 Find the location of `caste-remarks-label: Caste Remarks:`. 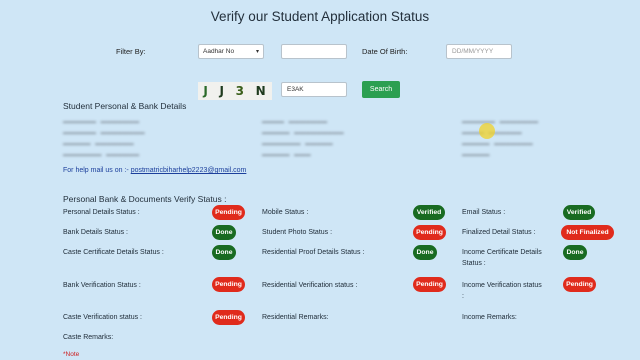

caste-remarks-label: Caste Remarks: is located at coordinates (88, 337).